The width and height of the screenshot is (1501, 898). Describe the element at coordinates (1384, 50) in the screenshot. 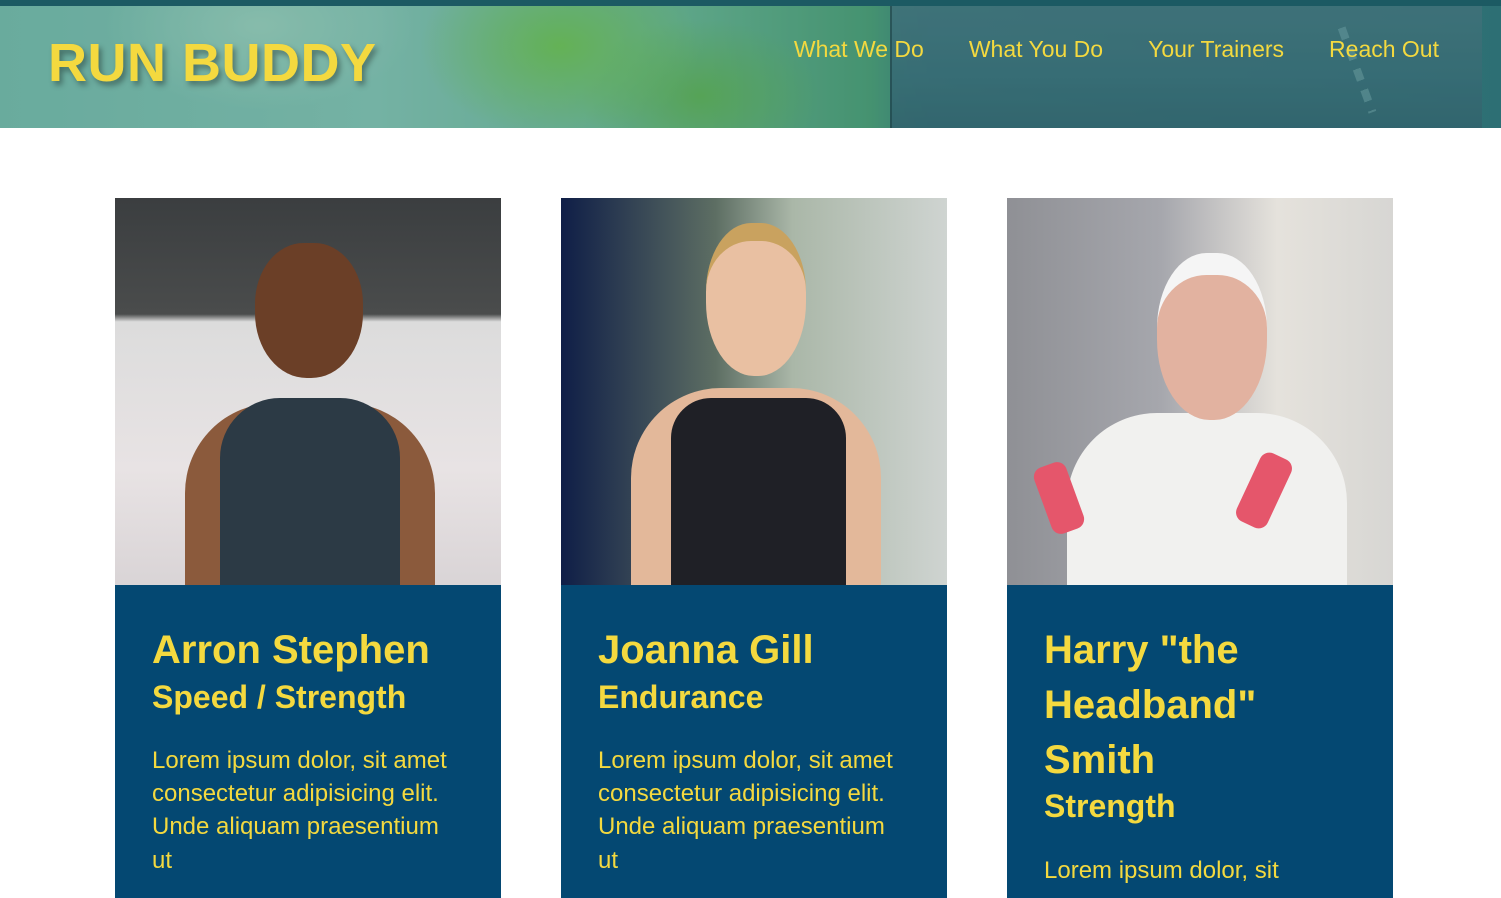

I see `nav-link-reach-out: Reach Out` at that location.